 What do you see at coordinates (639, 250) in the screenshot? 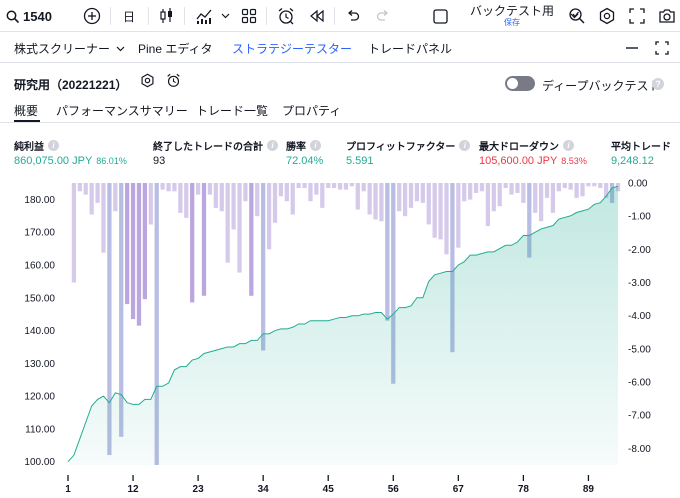
I see `right-axis-tick-label: -2.00` at bounding box center [639, 250].